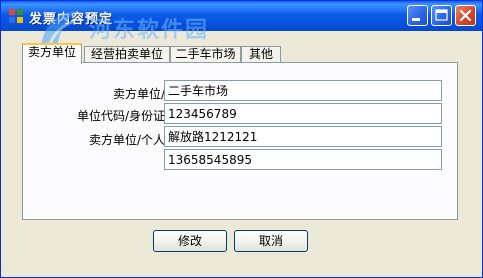 Image resolution: width=483 pixels, height=278 pixels. What do you see at coordinates (303, 90) in the screenshot?
I see `seller-name-input` at bounding box center [303, 90].